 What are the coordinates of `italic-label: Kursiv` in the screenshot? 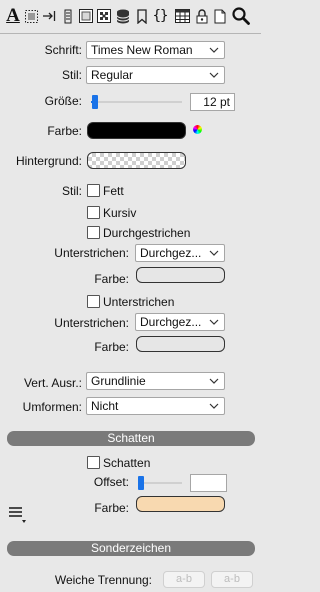 It's located at (120, 213).